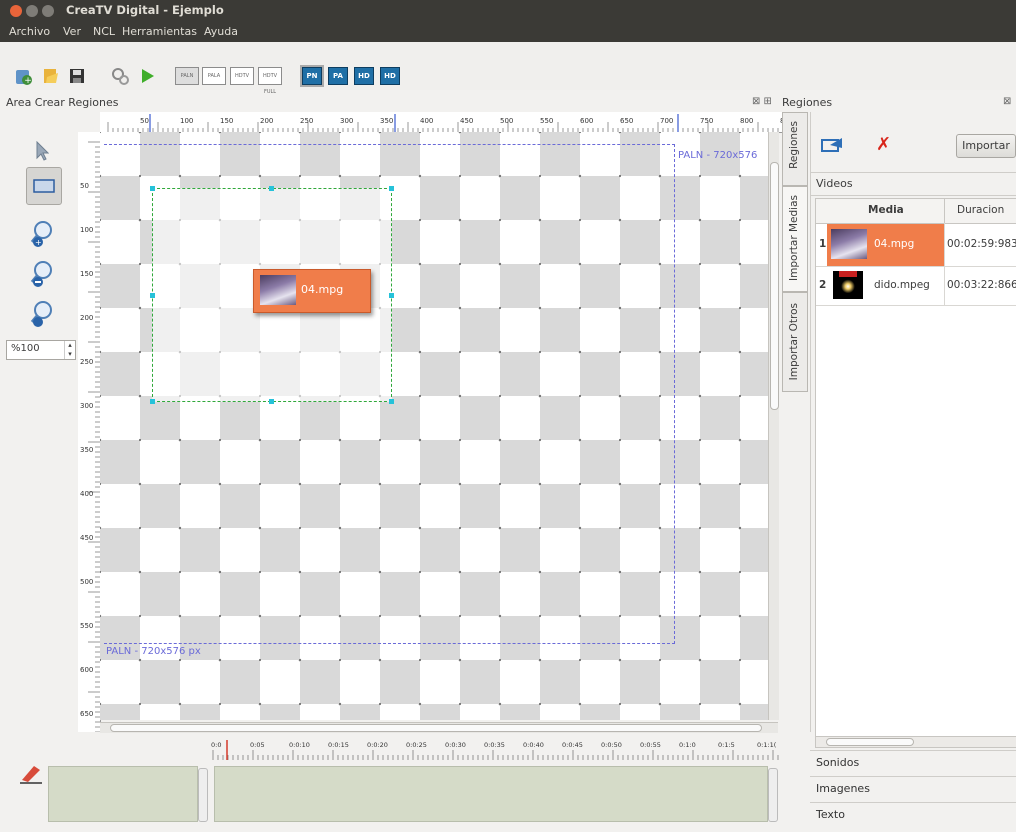 This screenshot has height=832, width=1016. I want to click on region-media-name: 04.mpg, so click(322, 289).